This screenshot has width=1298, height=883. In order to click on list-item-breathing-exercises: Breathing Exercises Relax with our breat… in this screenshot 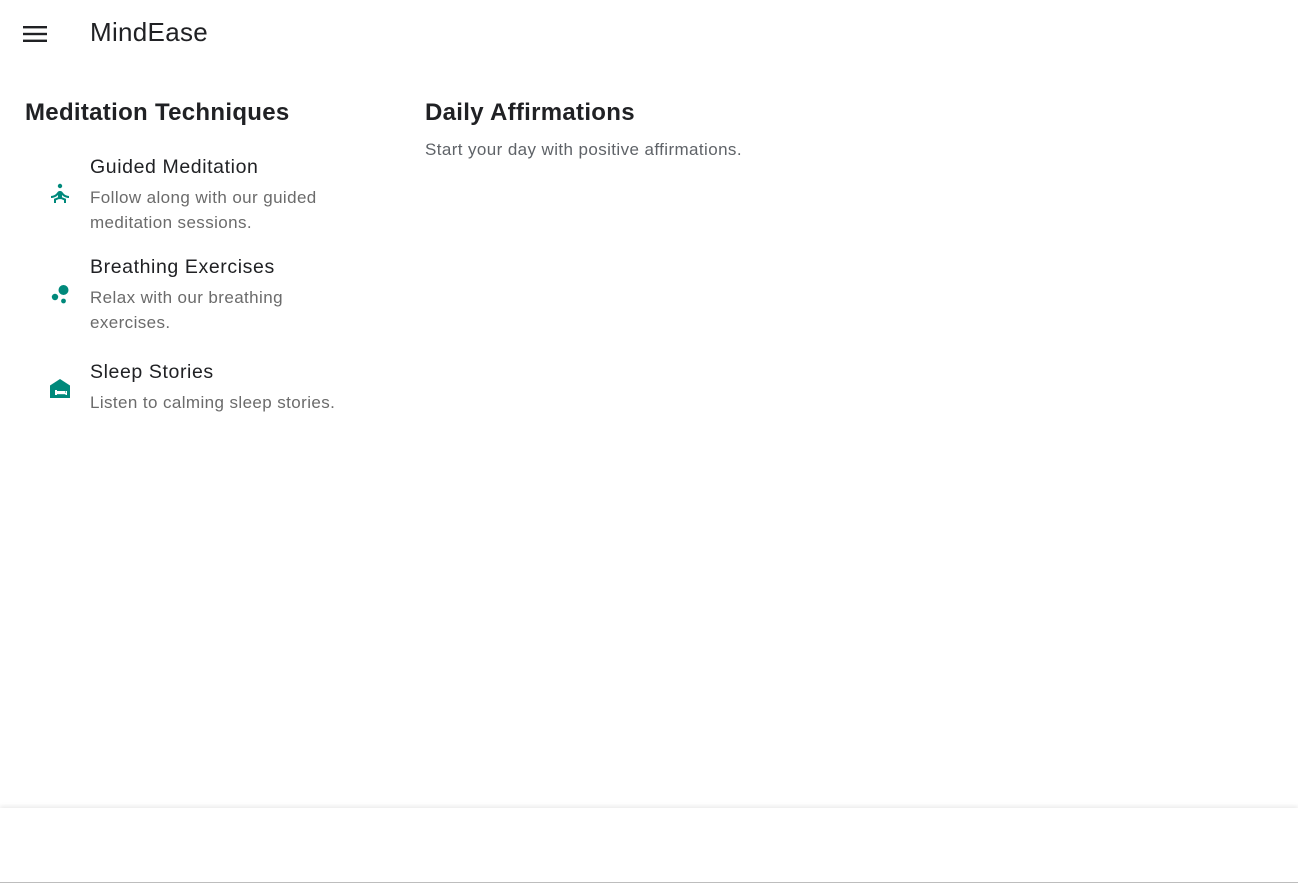, I will do `click(197, 296)`.